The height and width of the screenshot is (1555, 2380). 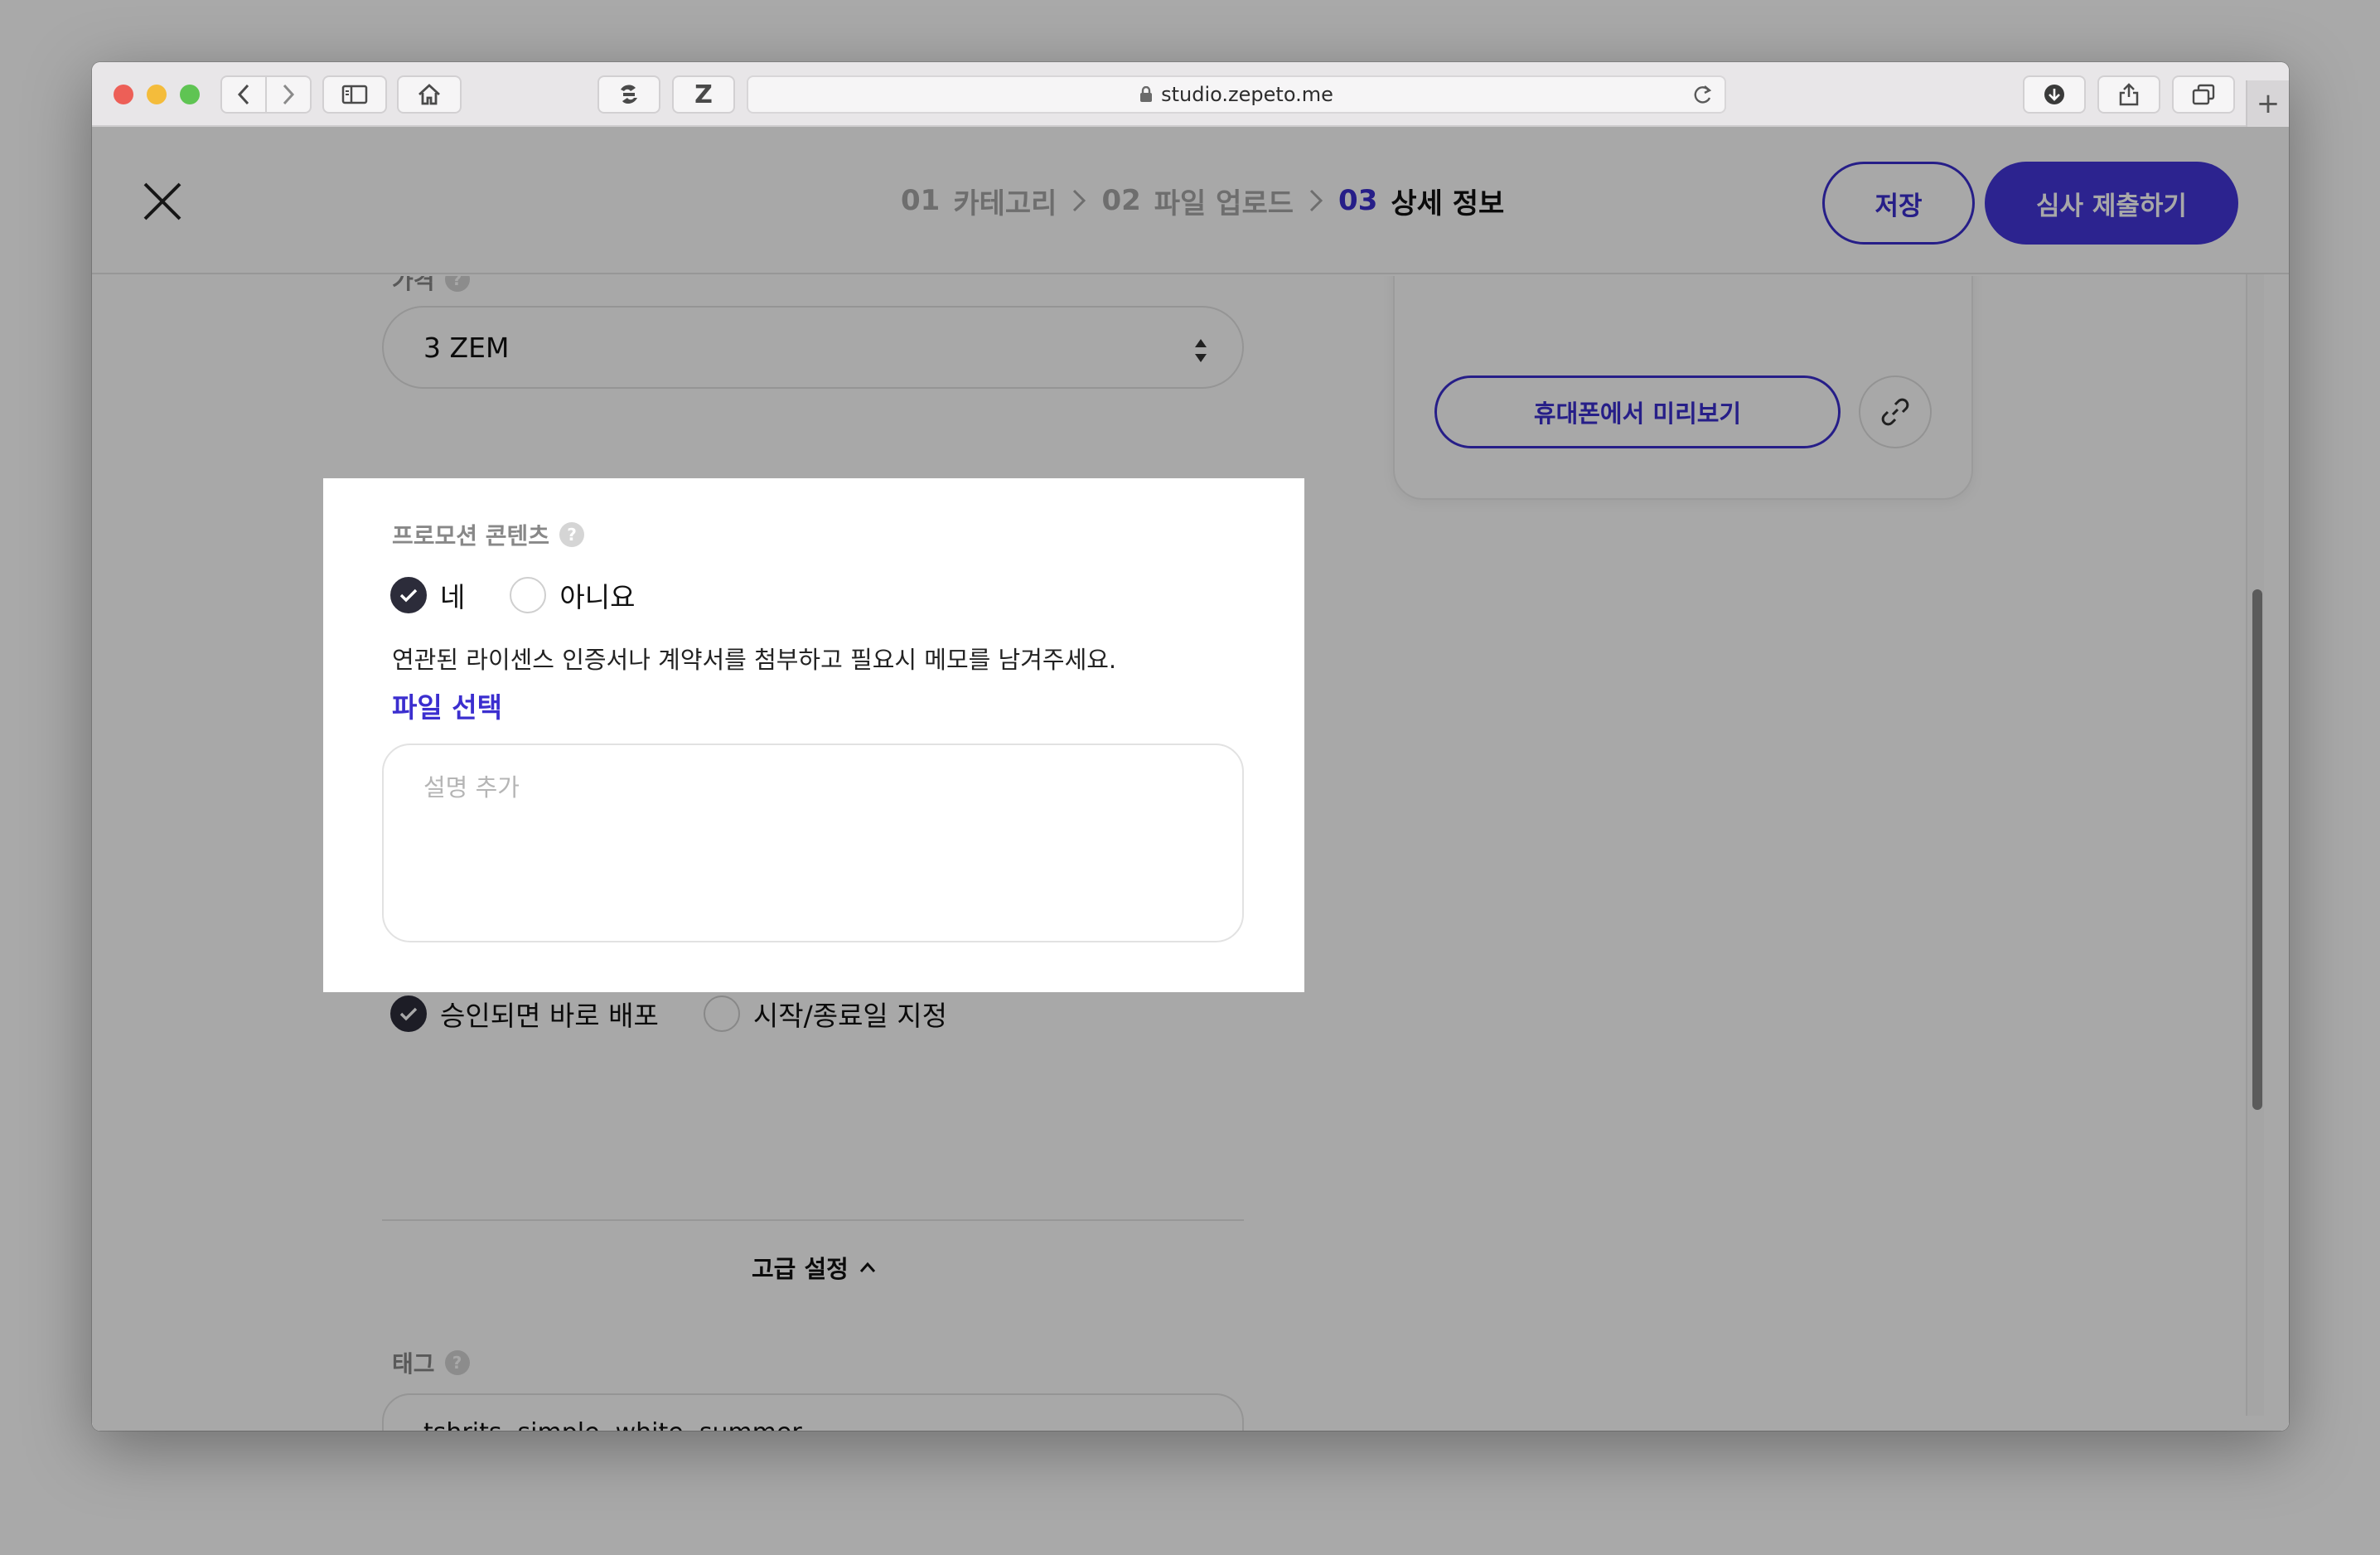 What do you see at coordinates (413, 285) in the screenshot?
I see `price-label-text: 가격` at bounding box center [413, 285].